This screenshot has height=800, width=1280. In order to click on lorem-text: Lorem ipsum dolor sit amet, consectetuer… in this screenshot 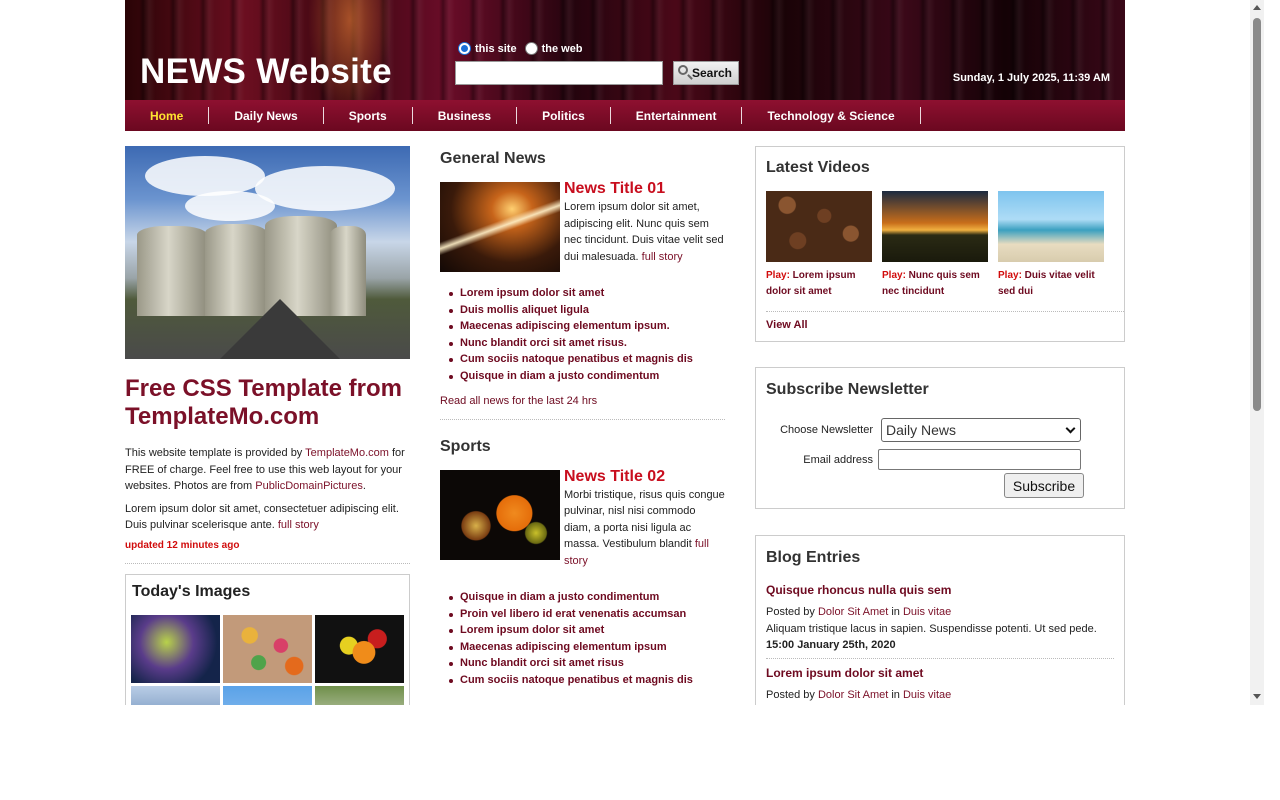, I will do `click(262, 517)`.